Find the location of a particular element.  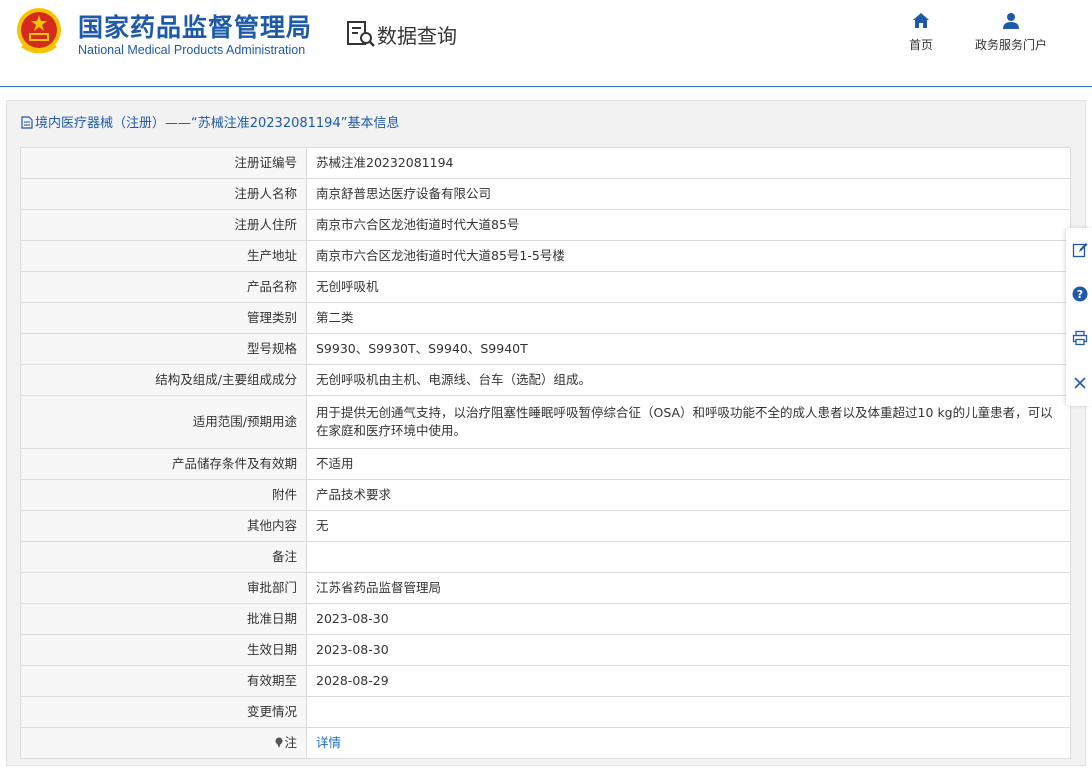

help-icon: ? is located at coordinates (1080, 294).